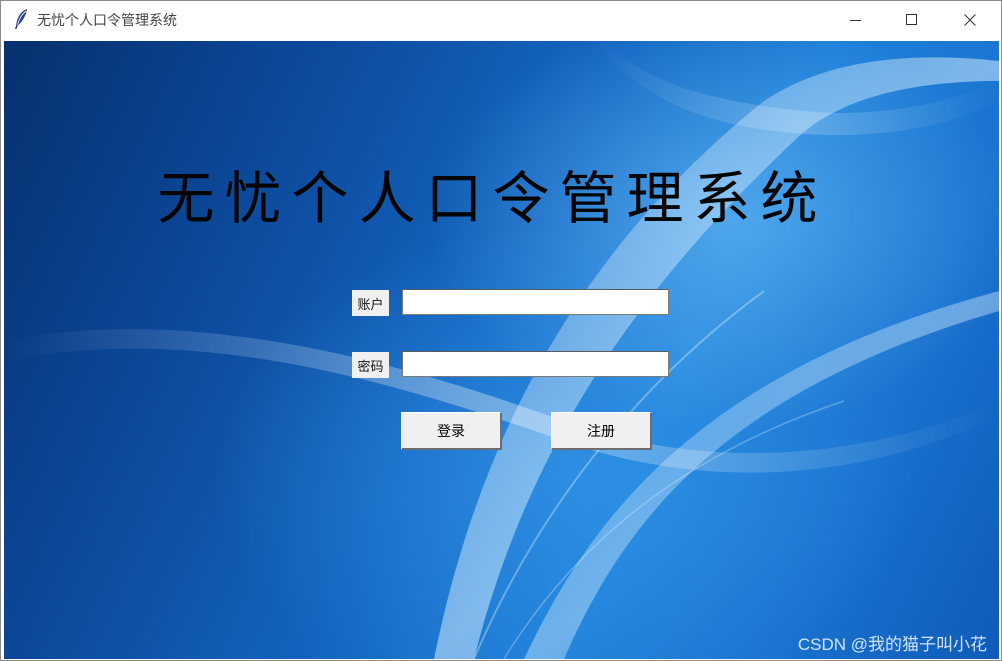  What do you see at coordinates (892, 644) in the screenshot?
I see `watermark-text: CSDN @我的猫子叫小花` at bounding box center [892, 644].